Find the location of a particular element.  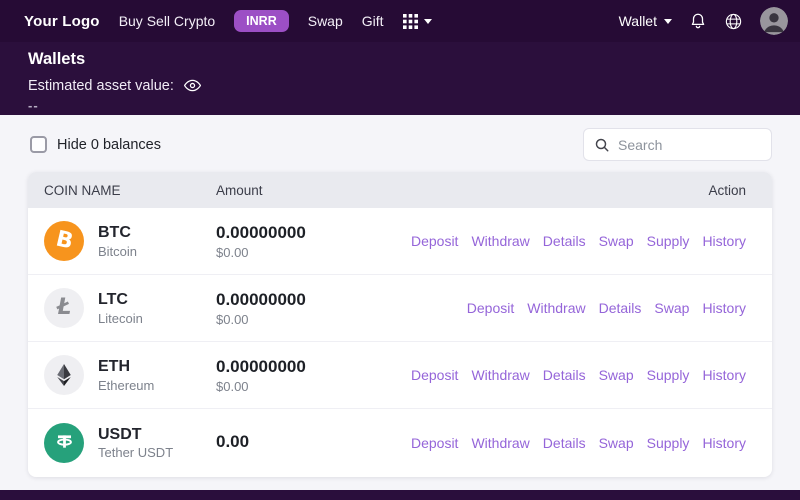

coin-symbol: LTC is located at coordinates (113, 300).